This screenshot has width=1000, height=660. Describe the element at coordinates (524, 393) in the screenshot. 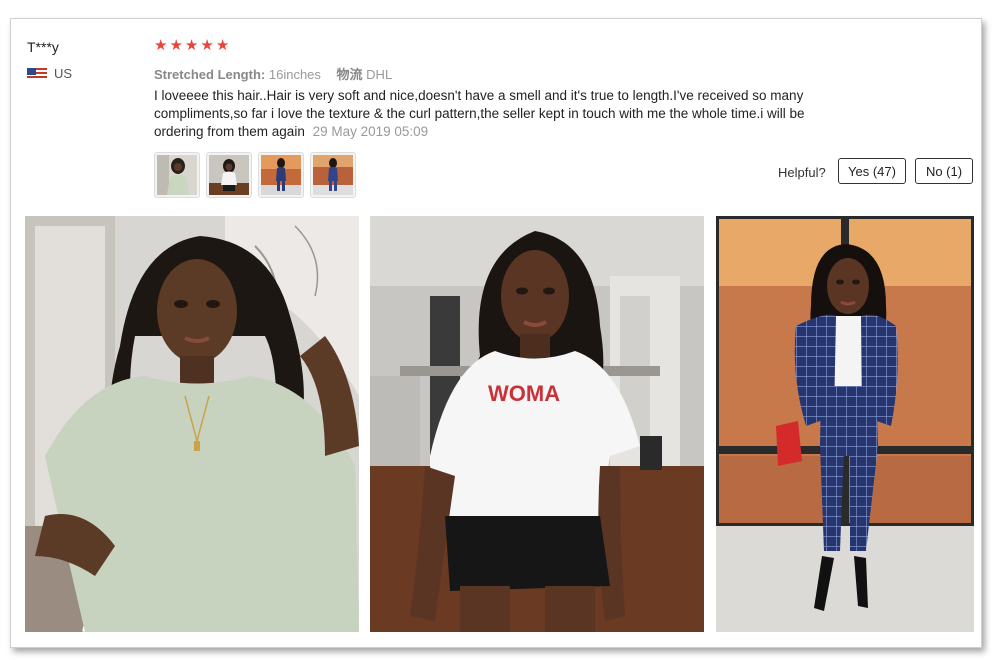

I see `shirt-print: WOMA` at that location.